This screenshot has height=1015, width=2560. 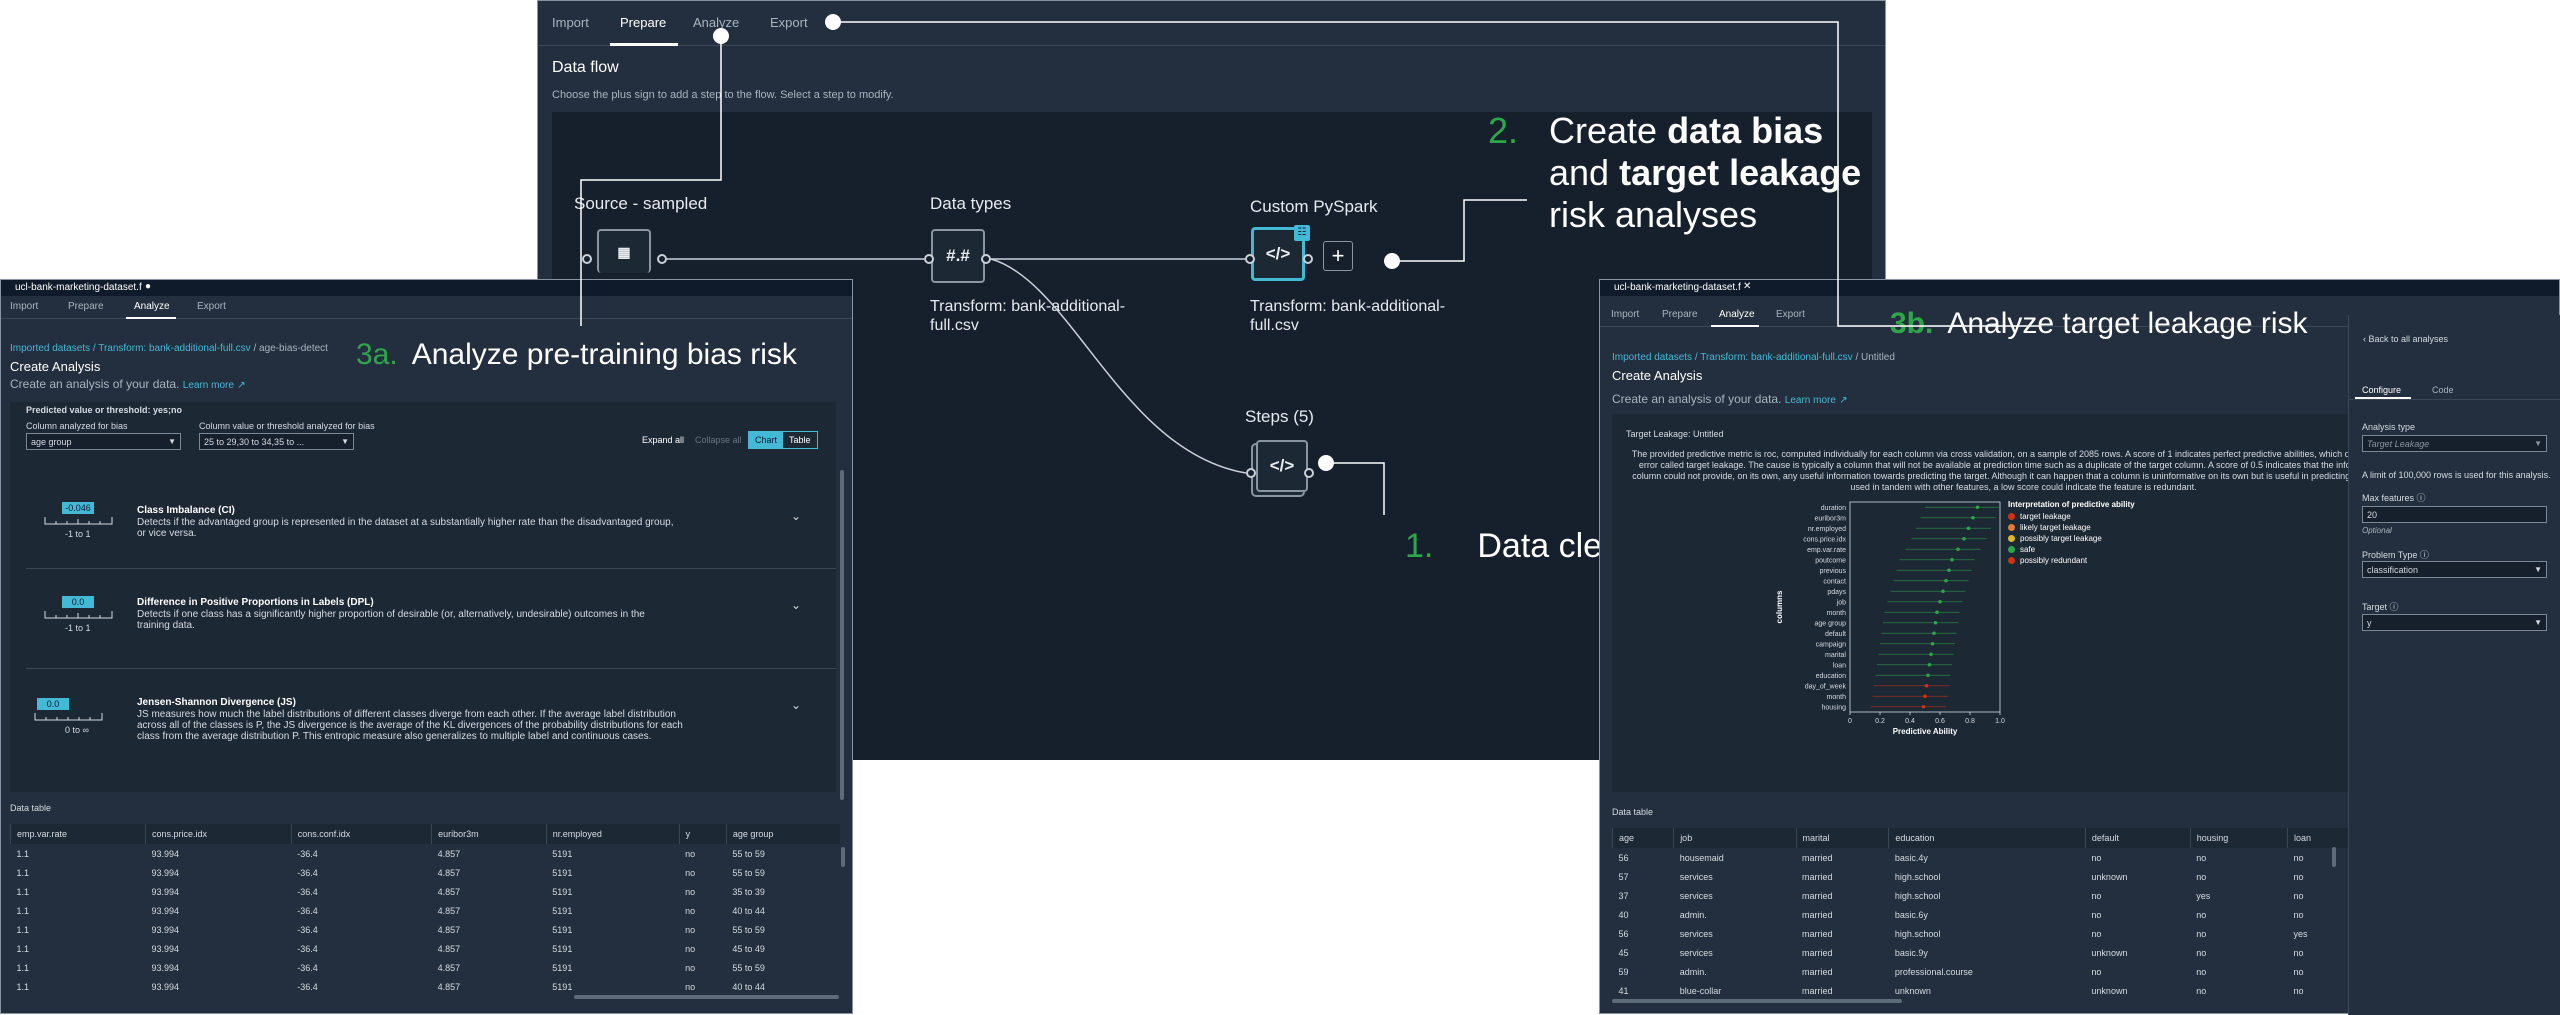 I want to click on expand-all-button: Expand all, so click(x=663, y=440).